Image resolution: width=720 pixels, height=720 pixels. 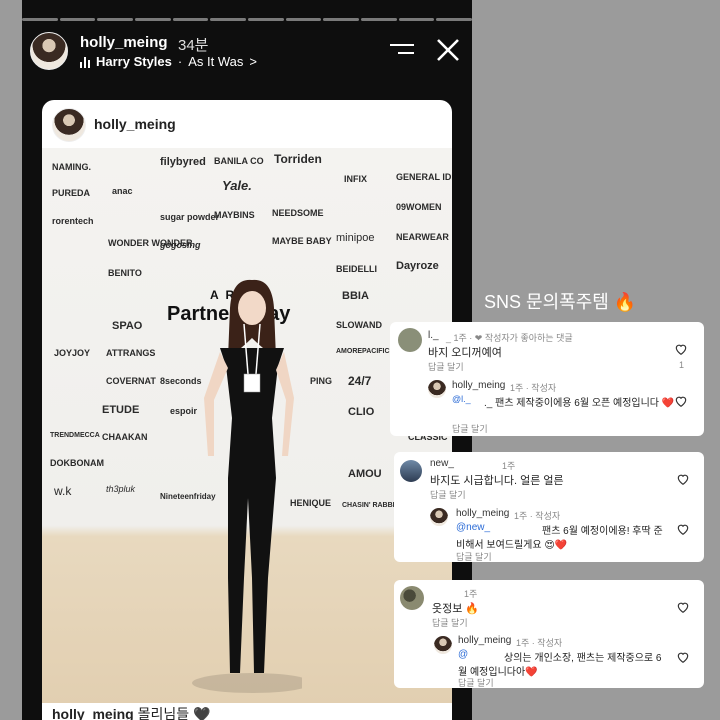 What do you see at coordinates (357, 269) in the screenshot?
I see `backdrop-logo: BEIDELLI` at bounding box center [357, 269].